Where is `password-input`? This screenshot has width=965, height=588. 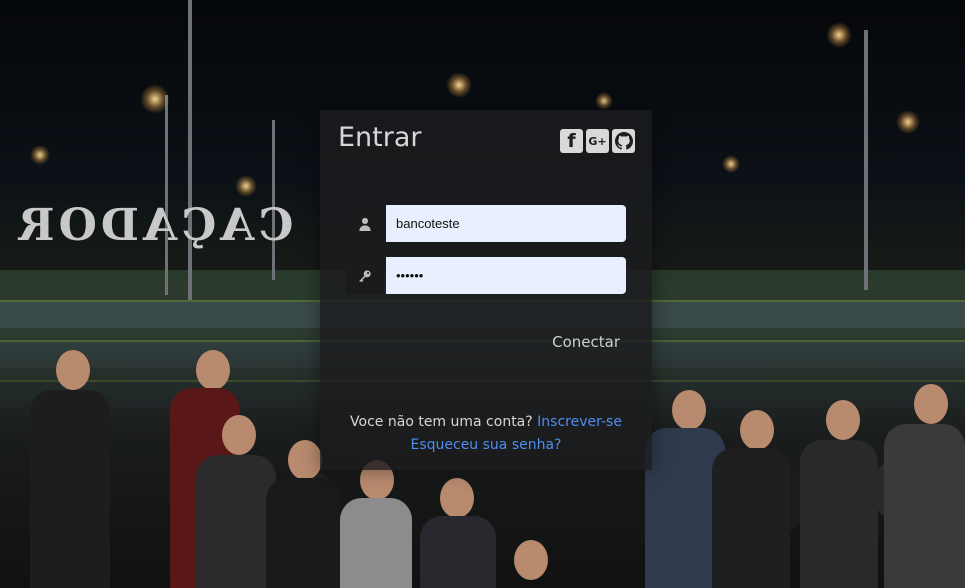
password-input is located at coordinates (506, 275).